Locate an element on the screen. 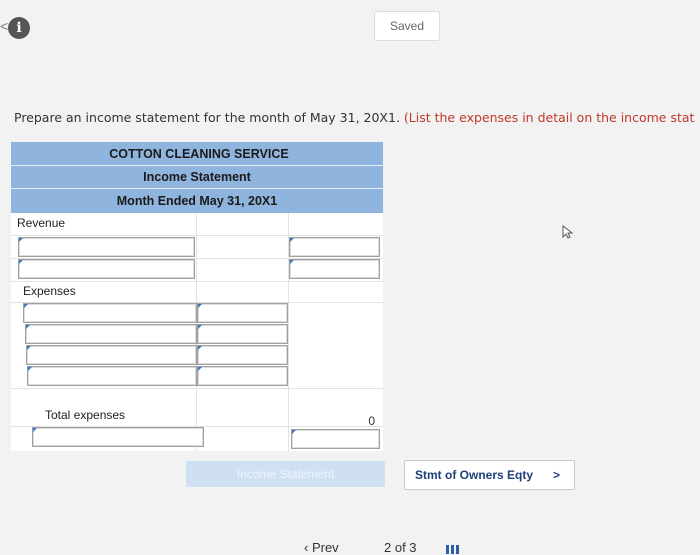 This screenshot has height=555, width=700. mouse-cursor-icon is located at coordinates (568, 232).